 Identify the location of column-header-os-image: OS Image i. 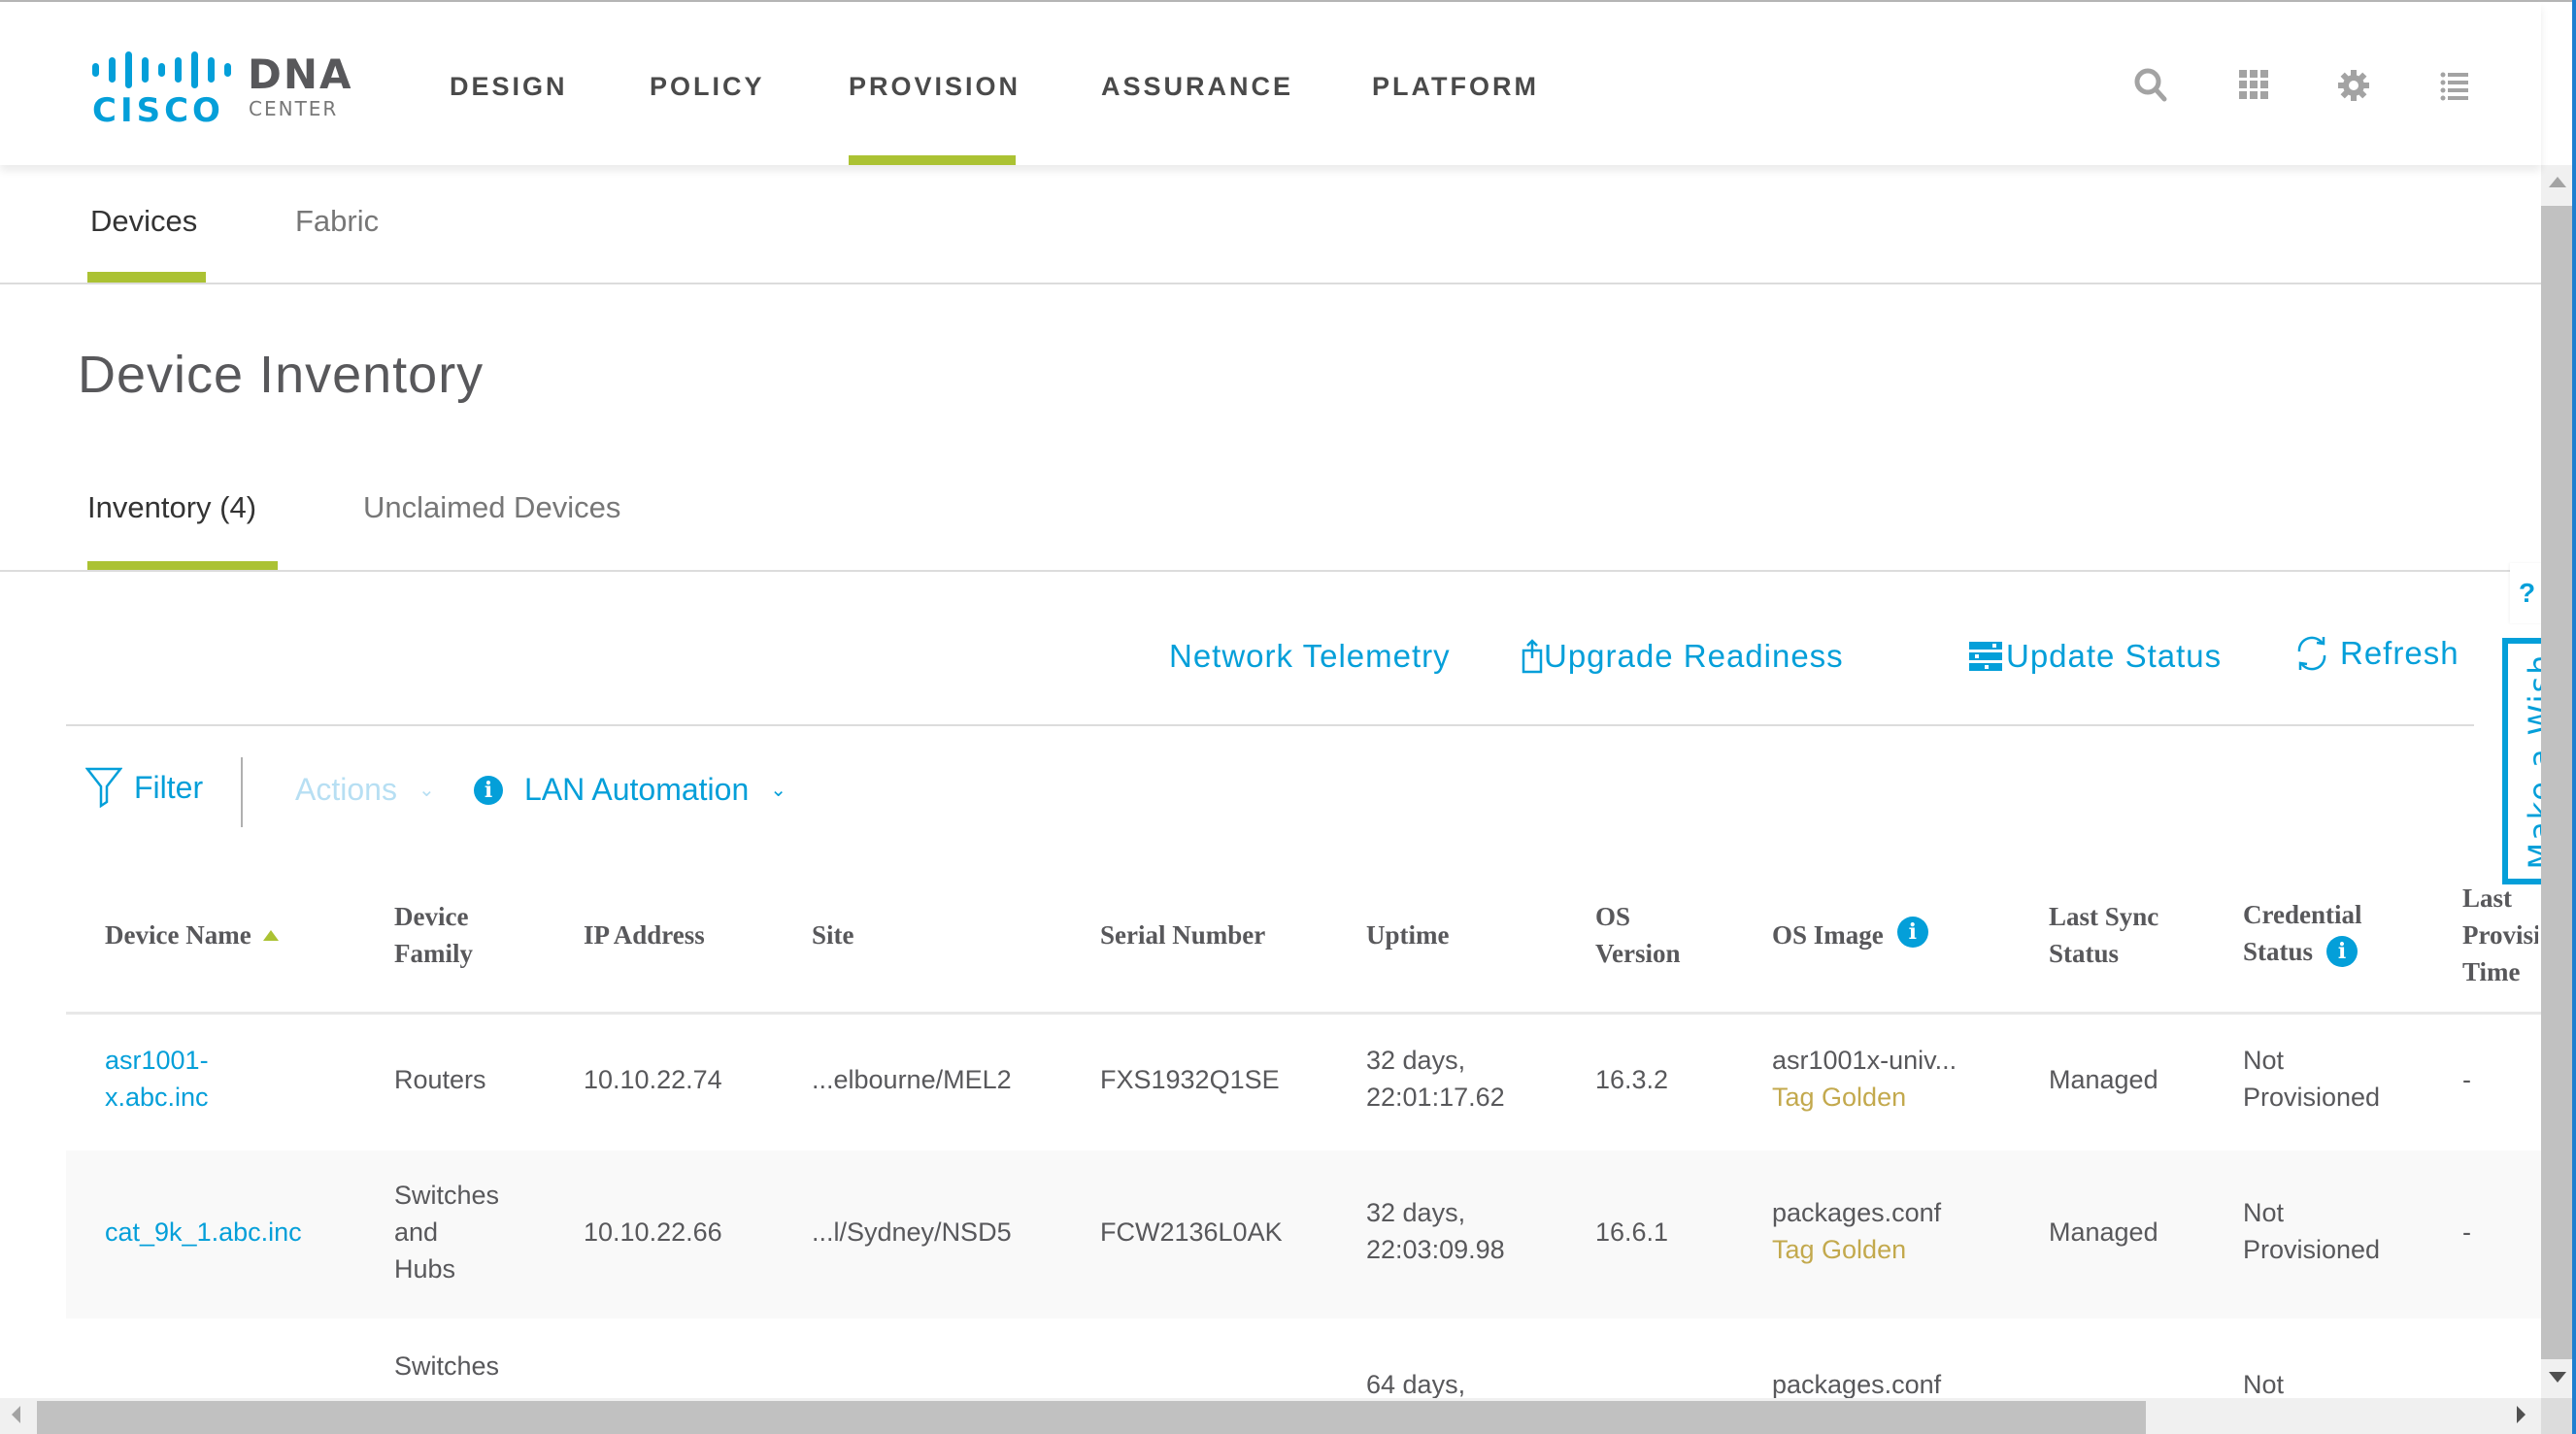
(1850, 935).